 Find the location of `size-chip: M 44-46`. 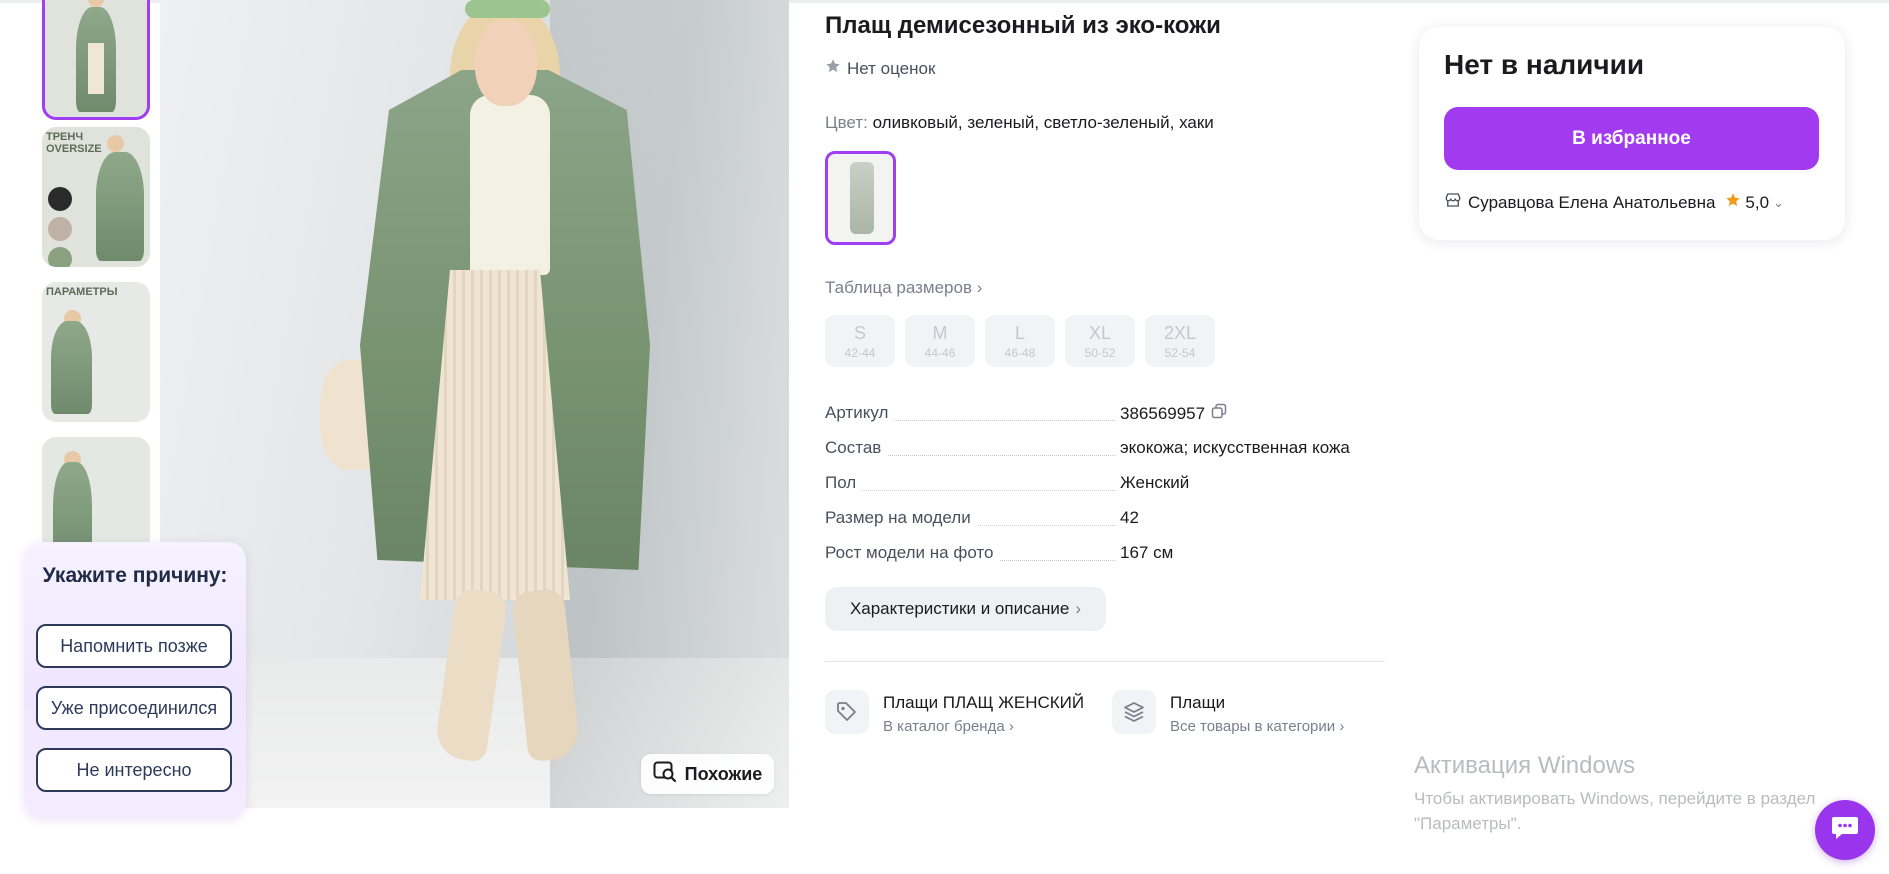

size-chip: M 44-46 is located at coordinates (940, 341).